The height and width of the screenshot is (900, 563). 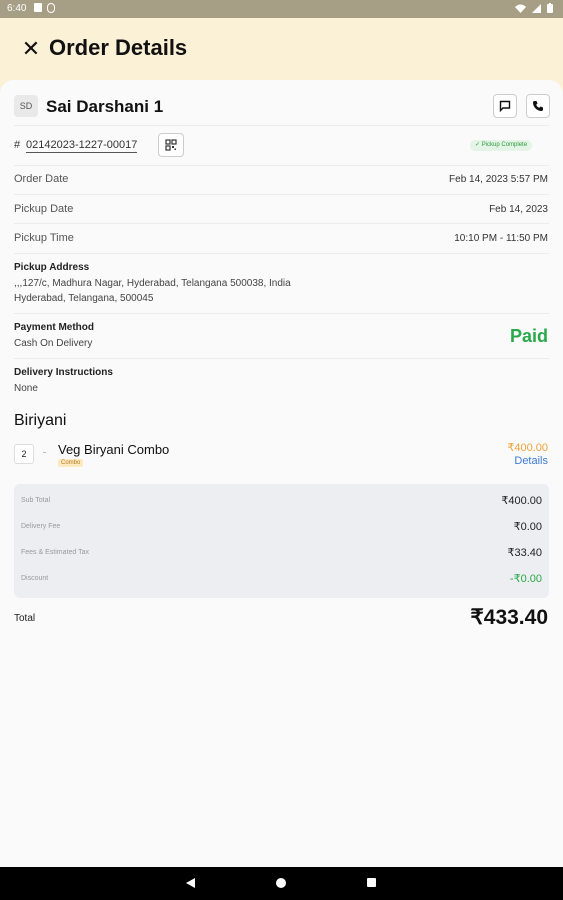 I want to click on chat-button, so click(x=505, y=106).